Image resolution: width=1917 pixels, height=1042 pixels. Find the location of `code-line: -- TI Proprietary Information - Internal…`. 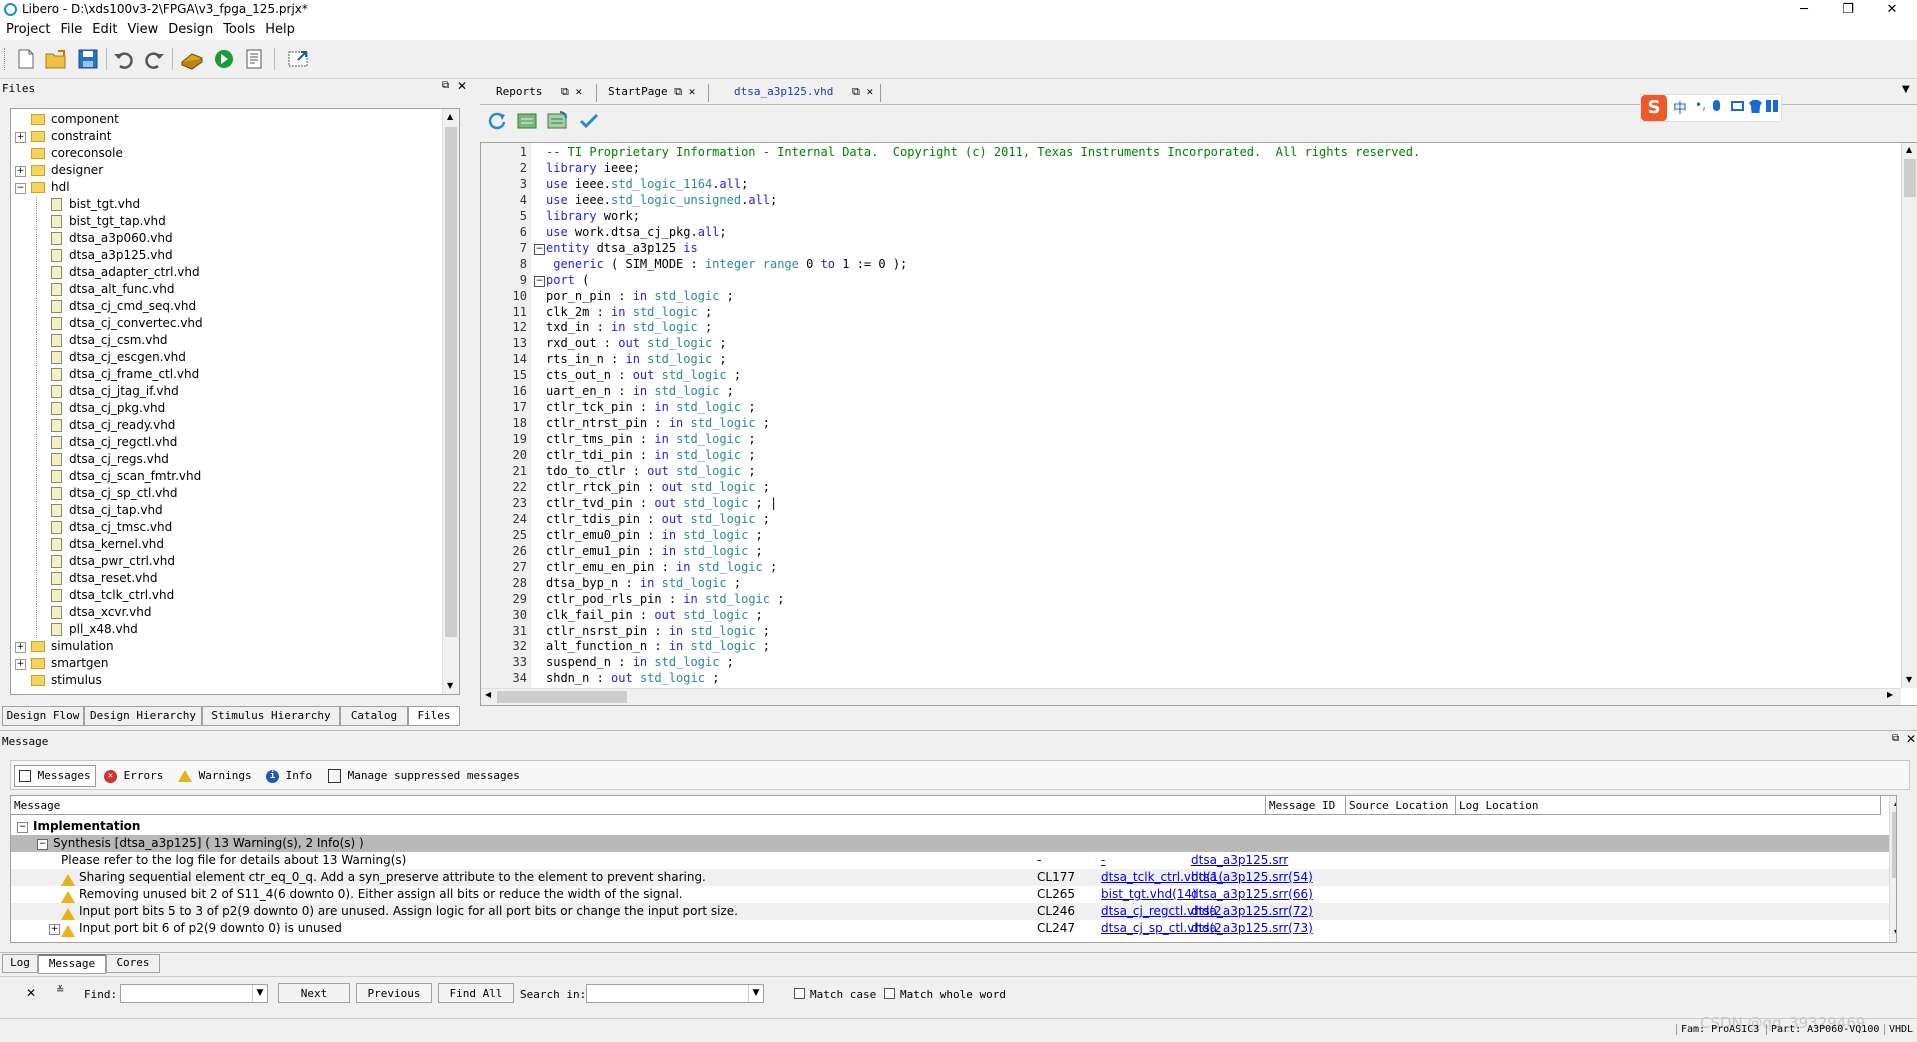

code-line: -- TI Proprietary Information - Internal… is located at coordinates (983, 152).